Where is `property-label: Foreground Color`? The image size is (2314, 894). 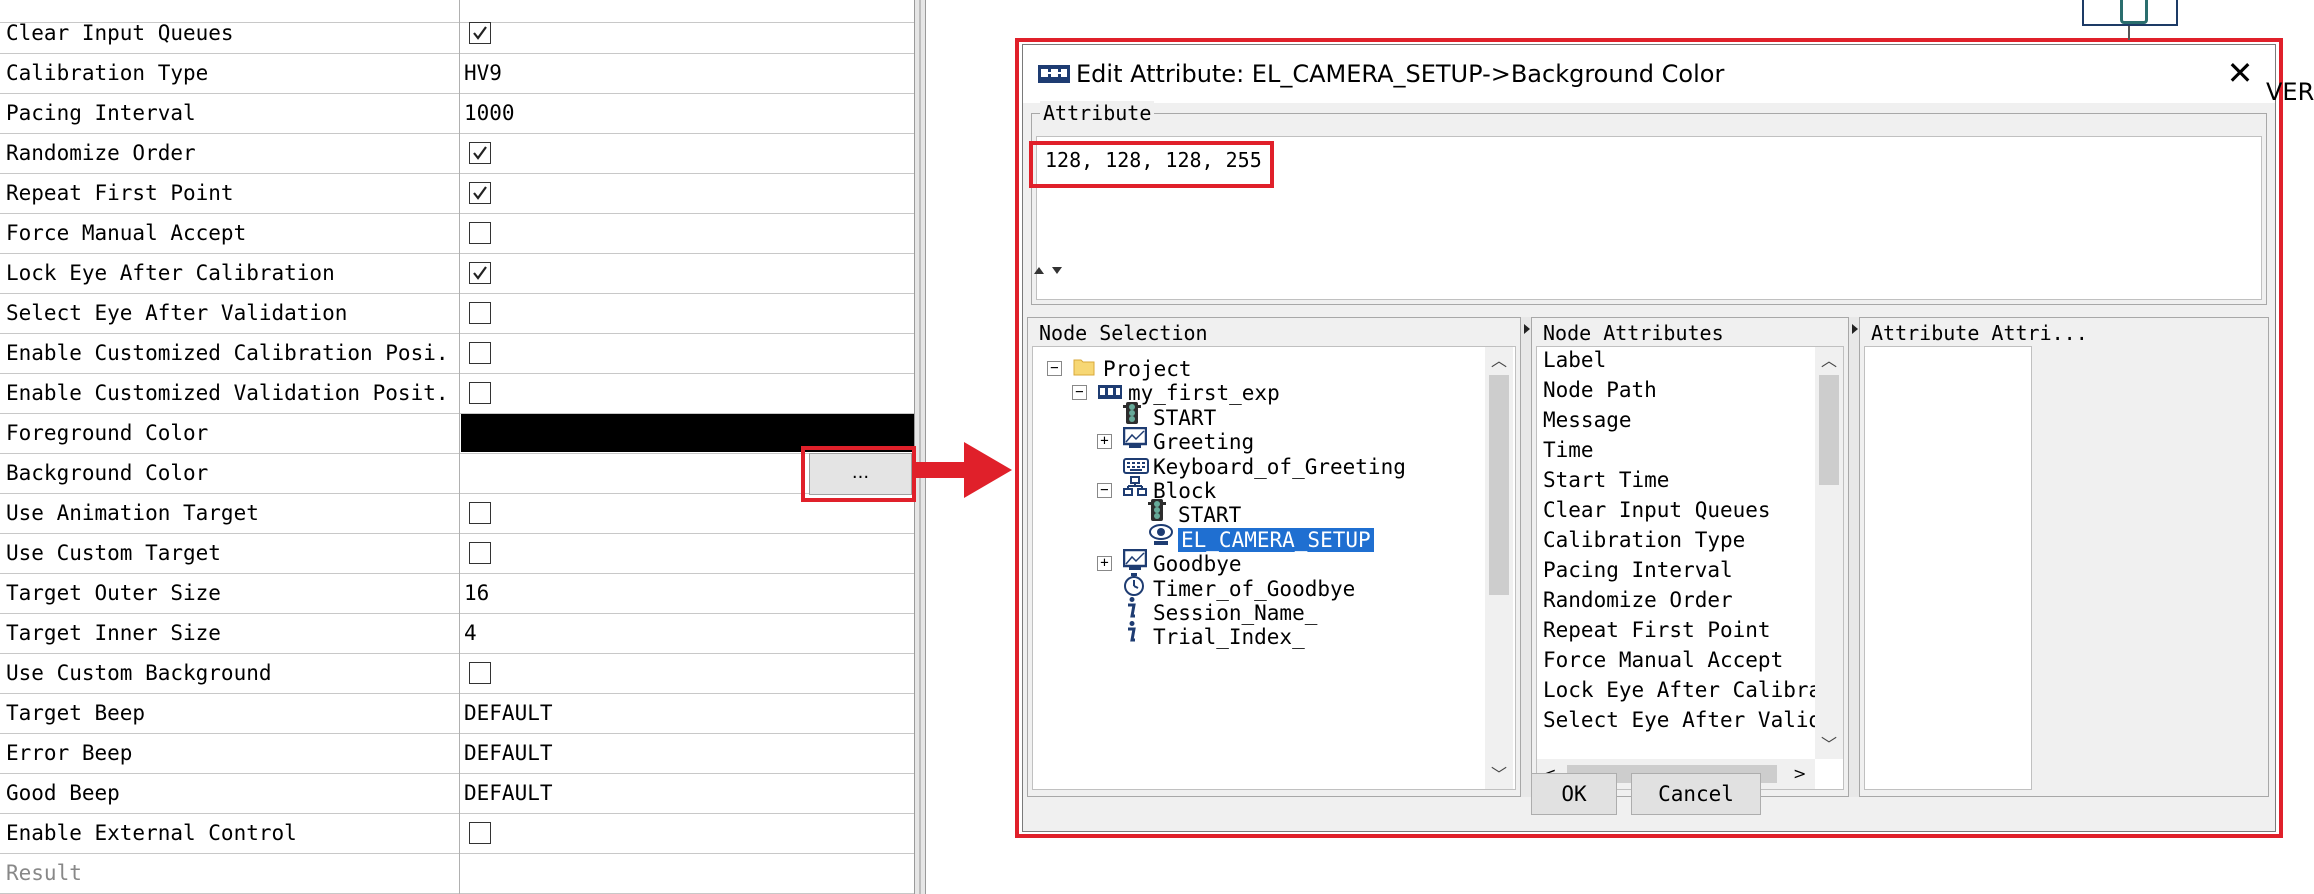
property-label: Foreground Color is located at coordinates (107, 433).